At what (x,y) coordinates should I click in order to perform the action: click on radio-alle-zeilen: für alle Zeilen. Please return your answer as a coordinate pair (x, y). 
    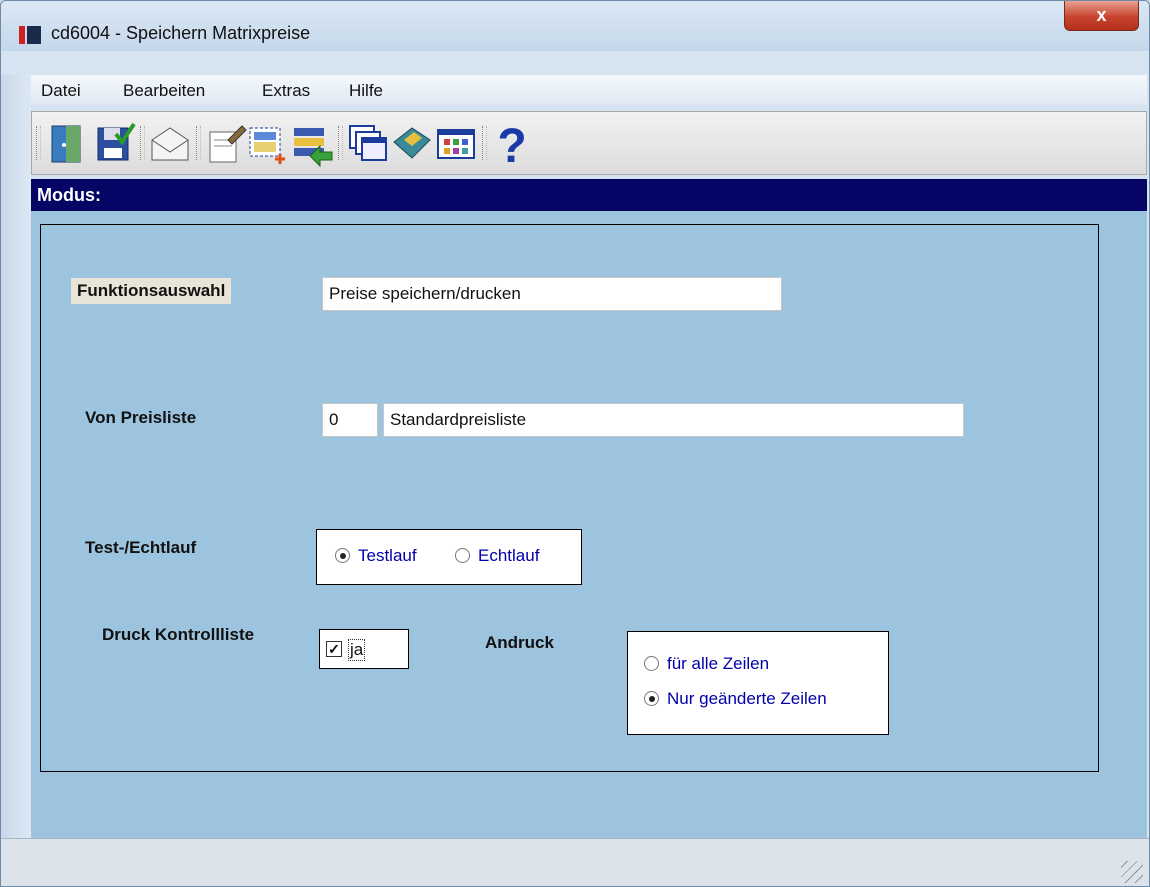
    Looking at the image, I should click on (706, 664).